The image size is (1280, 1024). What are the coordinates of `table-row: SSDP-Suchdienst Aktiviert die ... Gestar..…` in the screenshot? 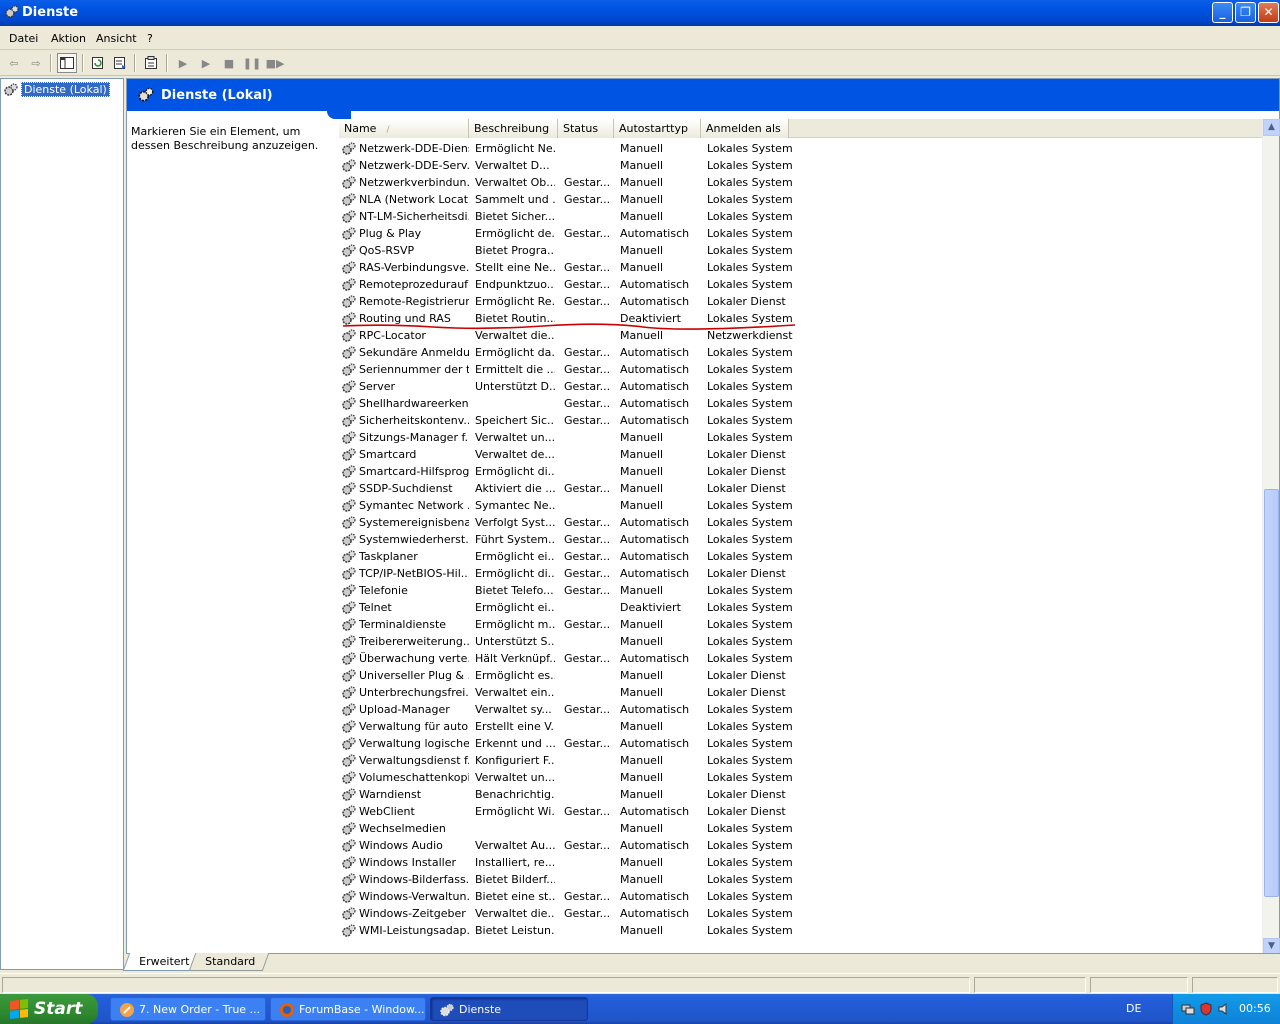 It's located at (569, 488).